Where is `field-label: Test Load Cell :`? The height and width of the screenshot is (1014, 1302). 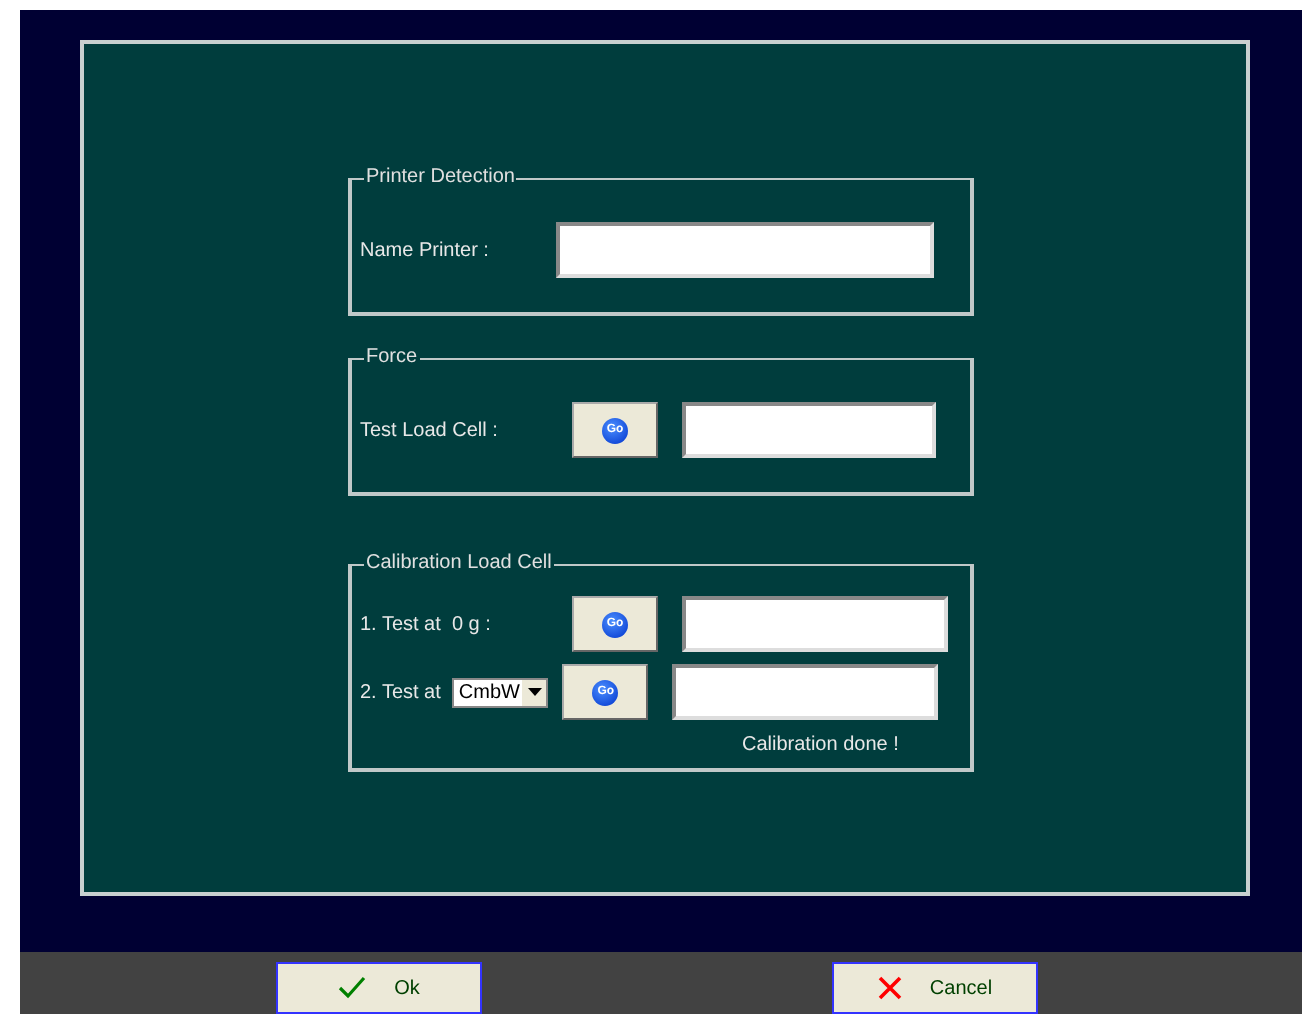
field-label: Test Load Cell : is located at coordinates (430, 430).